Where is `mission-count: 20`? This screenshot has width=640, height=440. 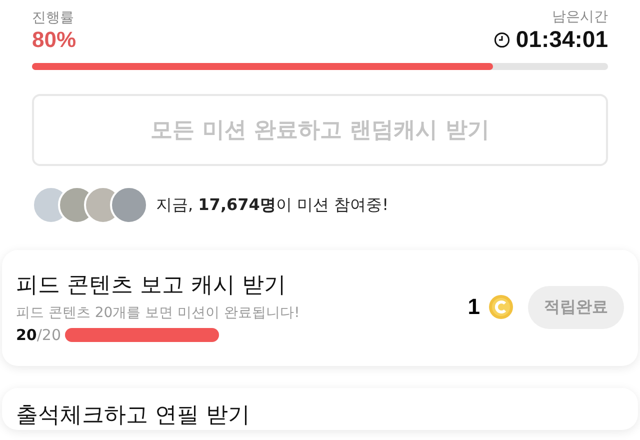 mission-count: 20 is located at coordinates (26, 335).